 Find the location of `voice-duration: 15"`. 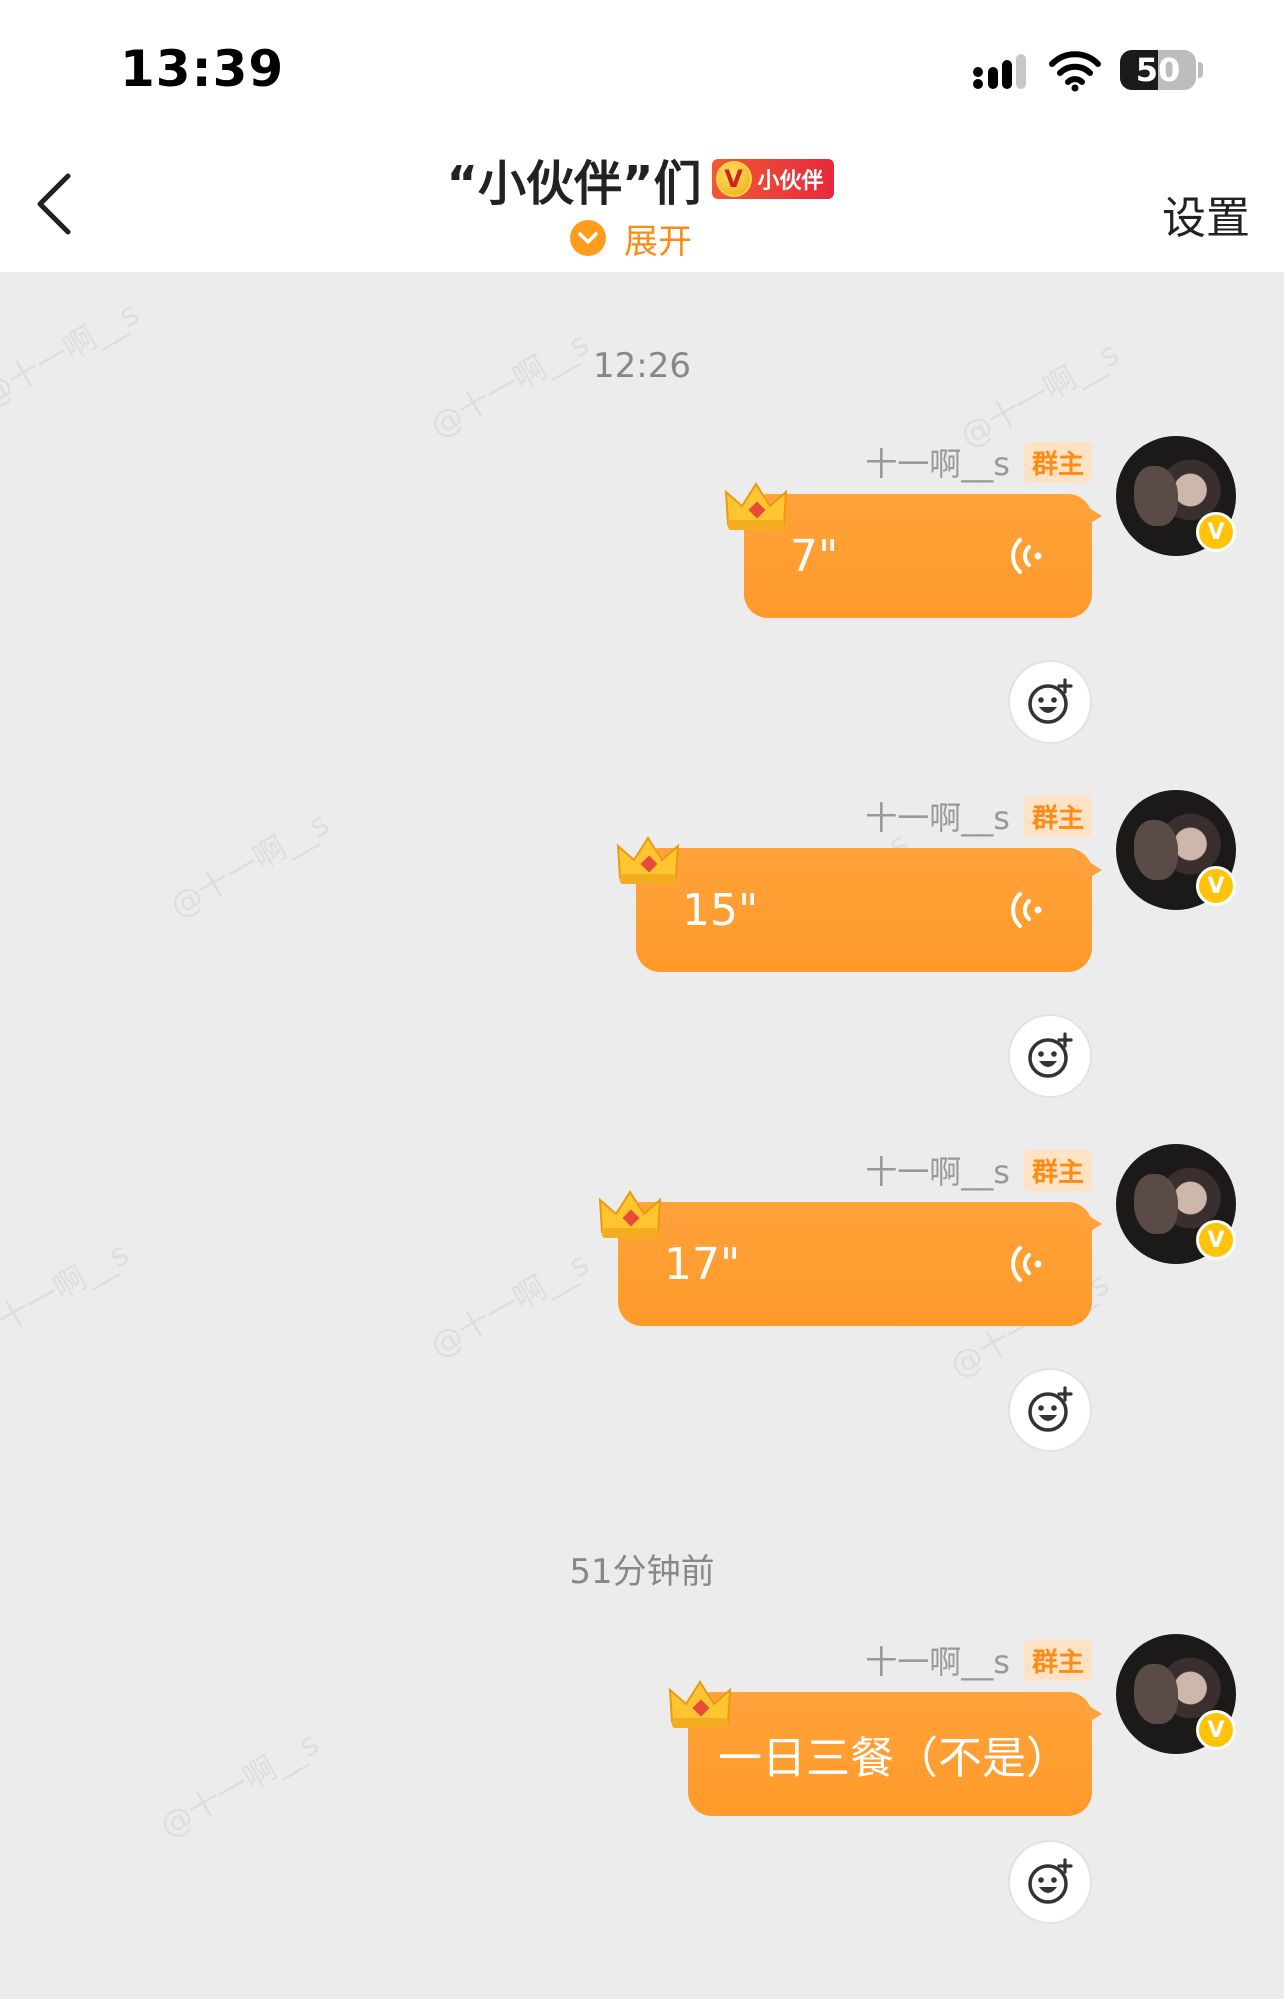

voice-duration: 15" is located at coordinates (720, 910).